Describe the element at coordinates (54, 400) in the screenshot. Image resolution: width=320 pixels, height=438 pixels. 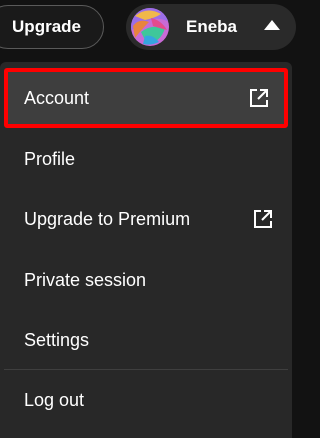
I see `menu-item-label: Log out` at that location.